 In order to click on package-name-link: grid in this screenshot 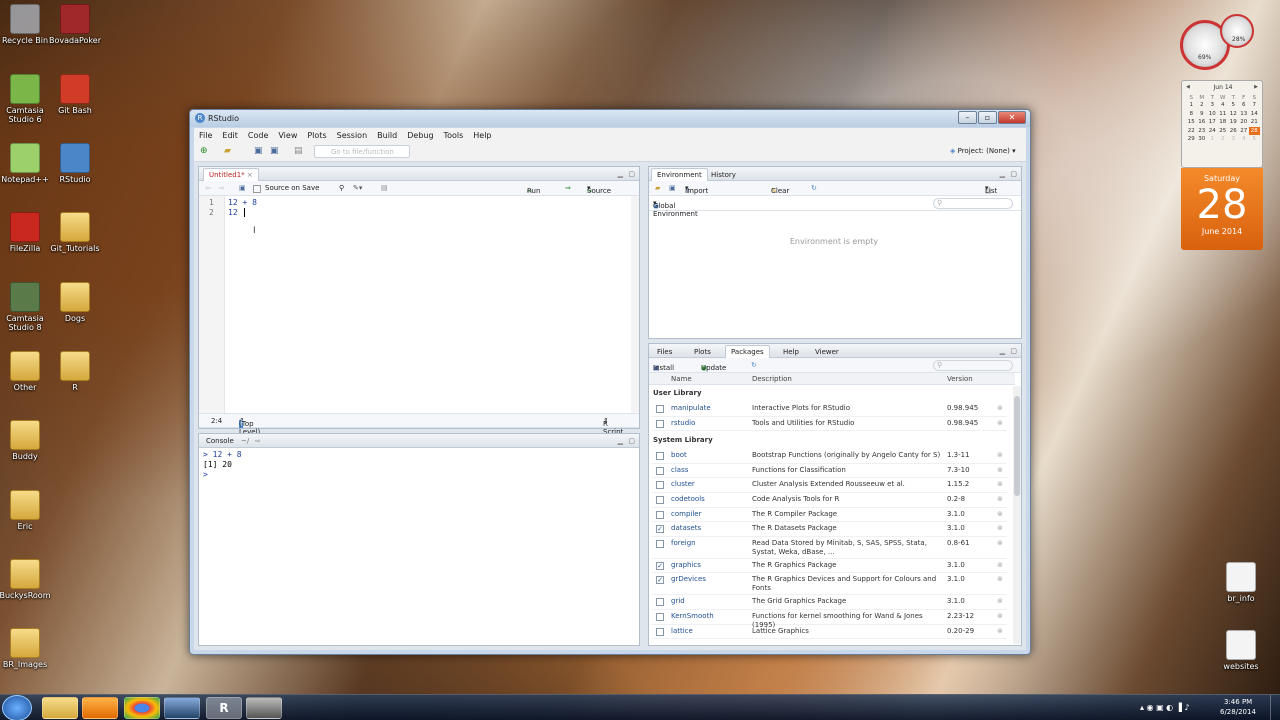, I will do `click(678, 601)`.